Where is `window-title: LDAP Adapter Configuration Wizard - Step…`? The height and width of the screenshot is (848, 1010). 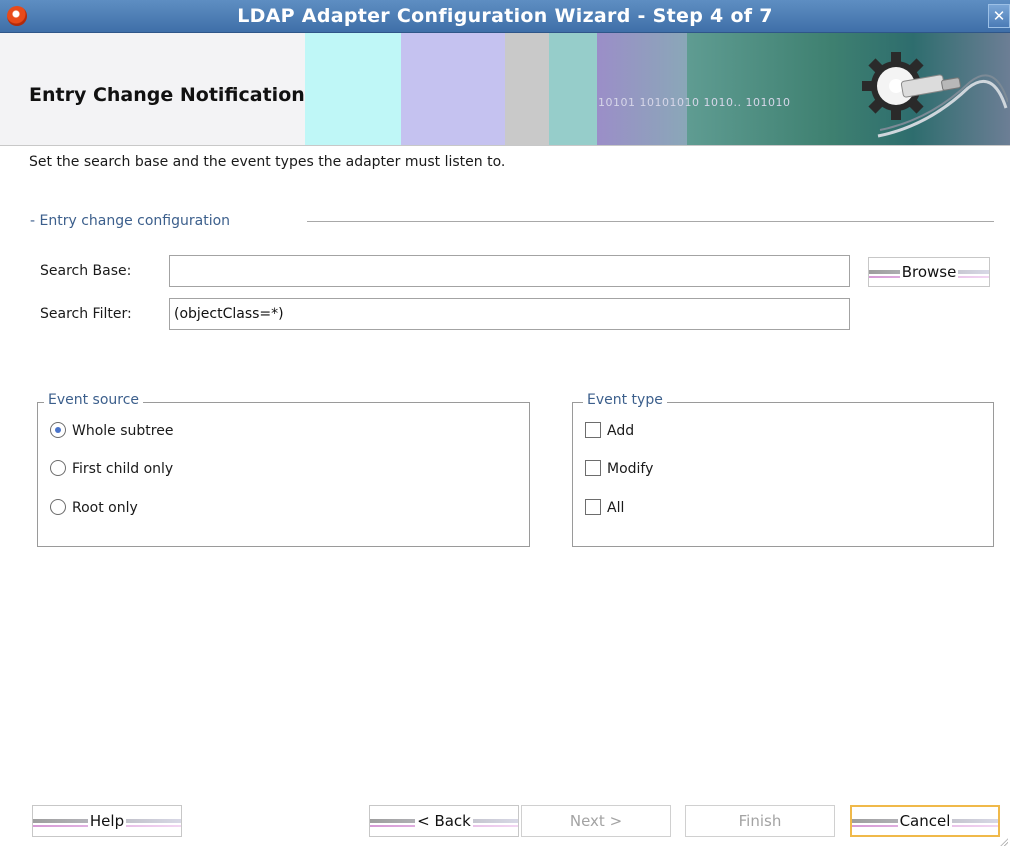 window-title: LDAP Adapter Configuration Wizard - Step… is located at coordinates (505, 16).